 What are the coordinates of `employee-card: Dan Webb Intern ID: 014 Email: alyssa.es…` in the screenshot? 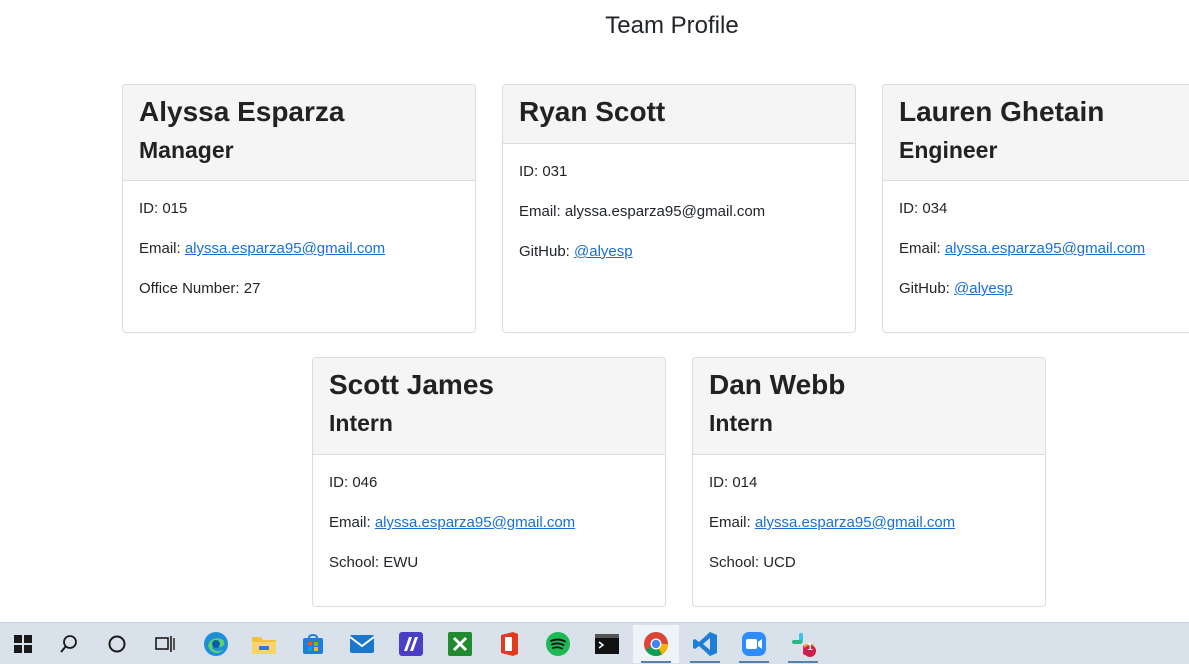 It's located at (869, 482).